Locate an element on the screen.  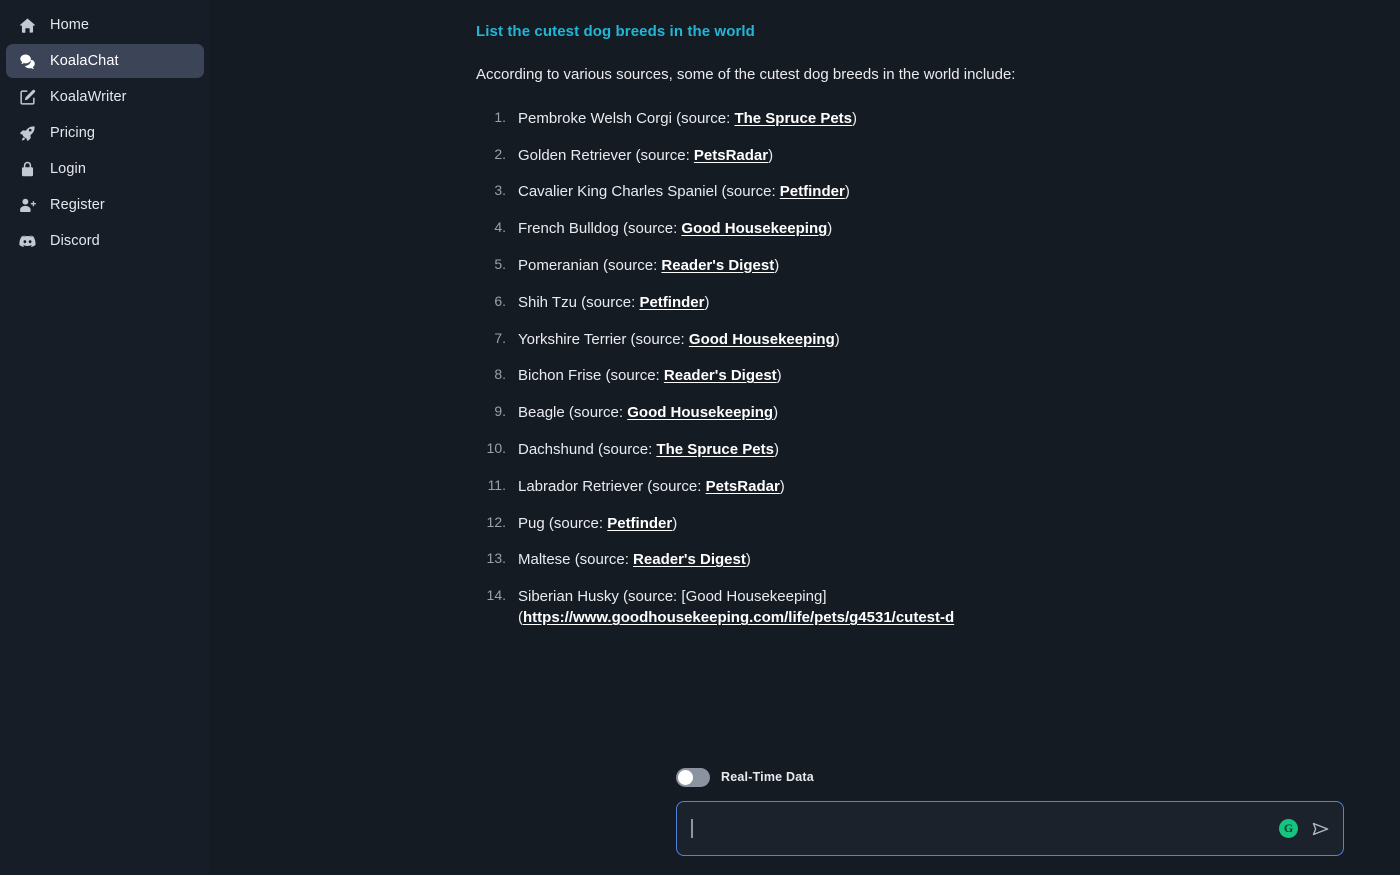
list-item-number: 10. is located at coordinates (496, 447).